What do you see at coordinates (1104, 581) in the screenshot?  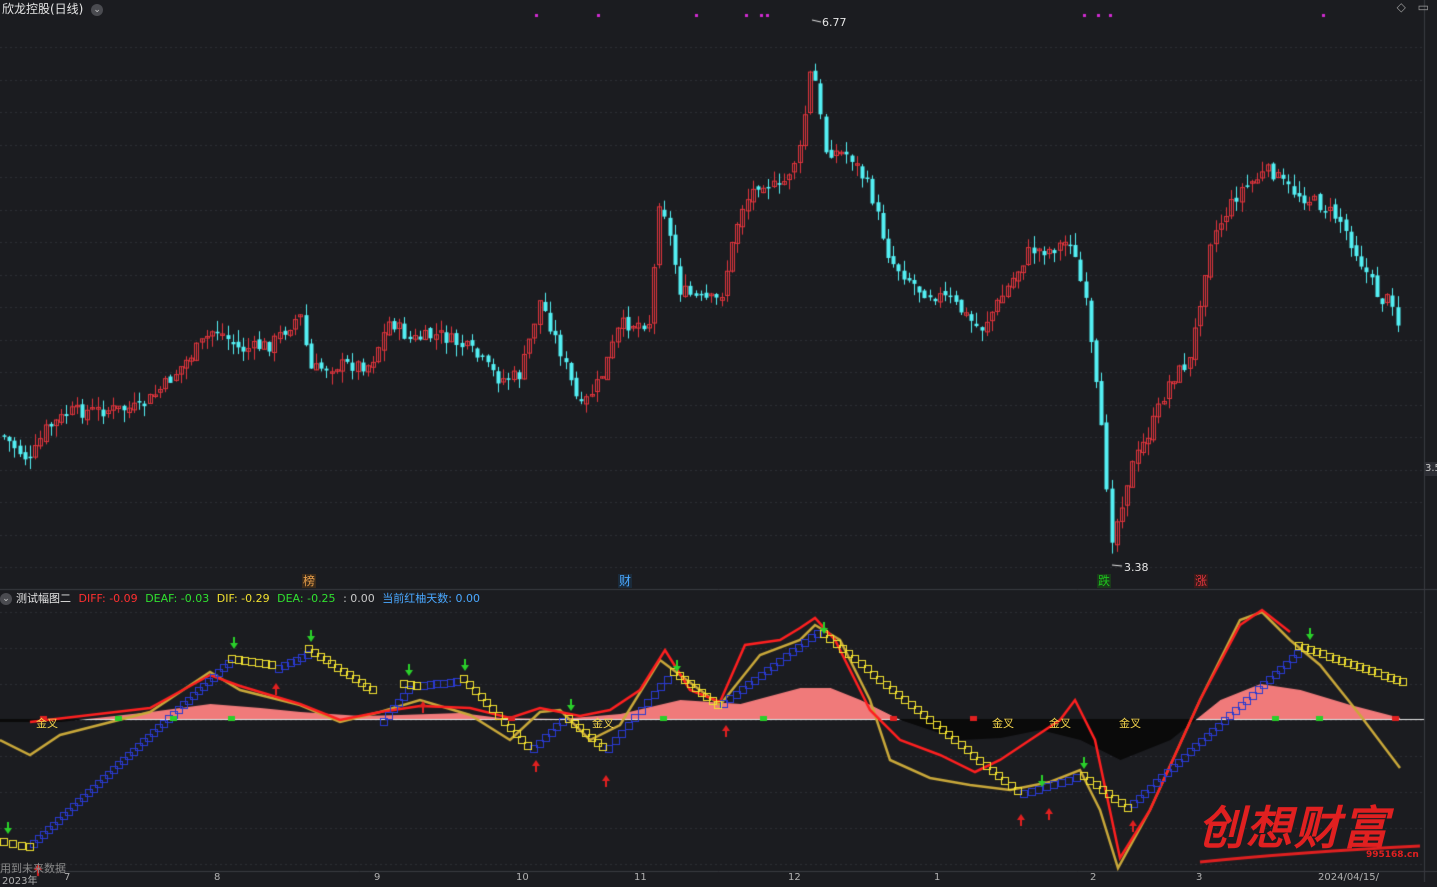 I see `event-marker-die: 跌` at bounding box center [1104, 581].